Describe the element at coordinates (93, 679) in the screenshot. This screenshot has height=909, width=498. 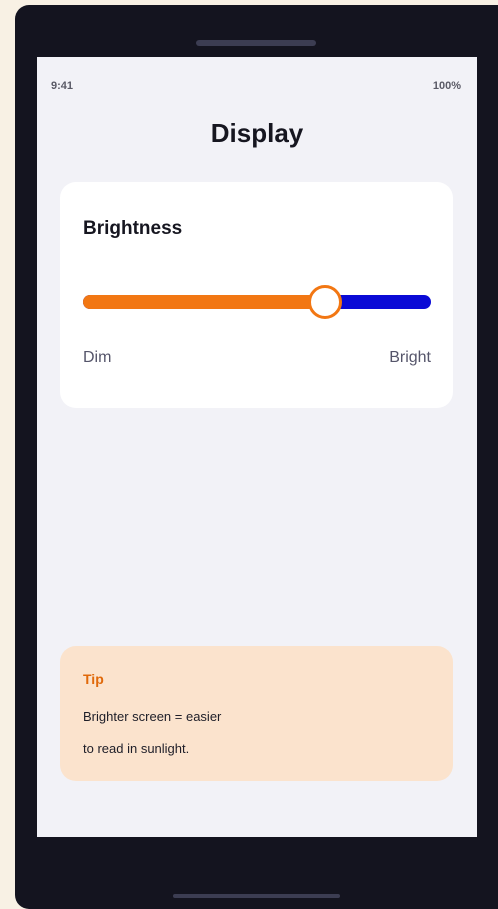
I see `tip-title: Tip` at that location.